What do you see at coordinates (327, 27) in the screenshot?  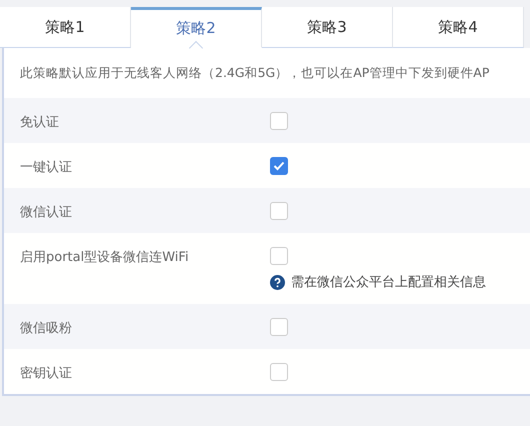 I see `tab: 策略3` at bounding box center [327, 27].